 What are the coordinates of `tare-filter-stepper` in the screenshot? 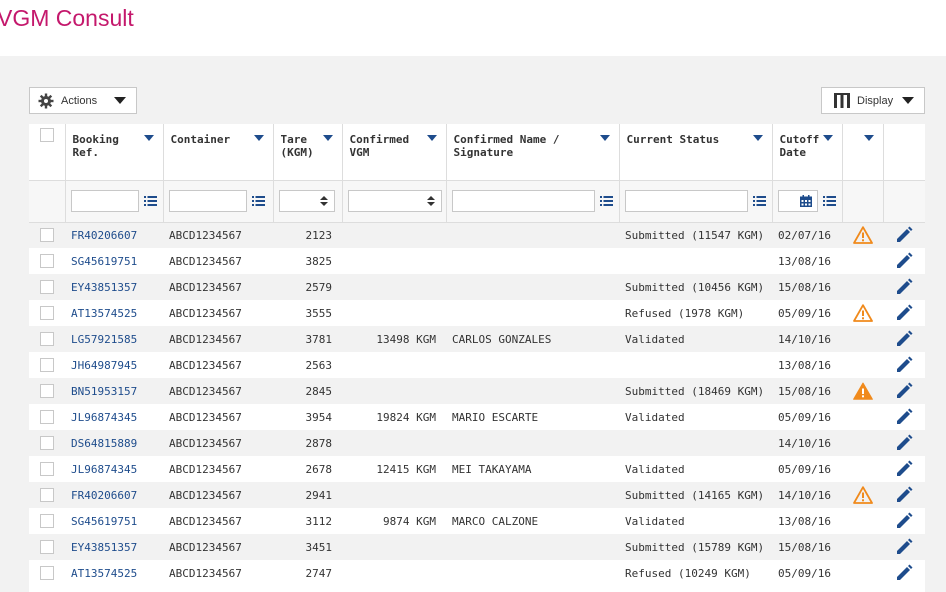 It's located at (306, 201).